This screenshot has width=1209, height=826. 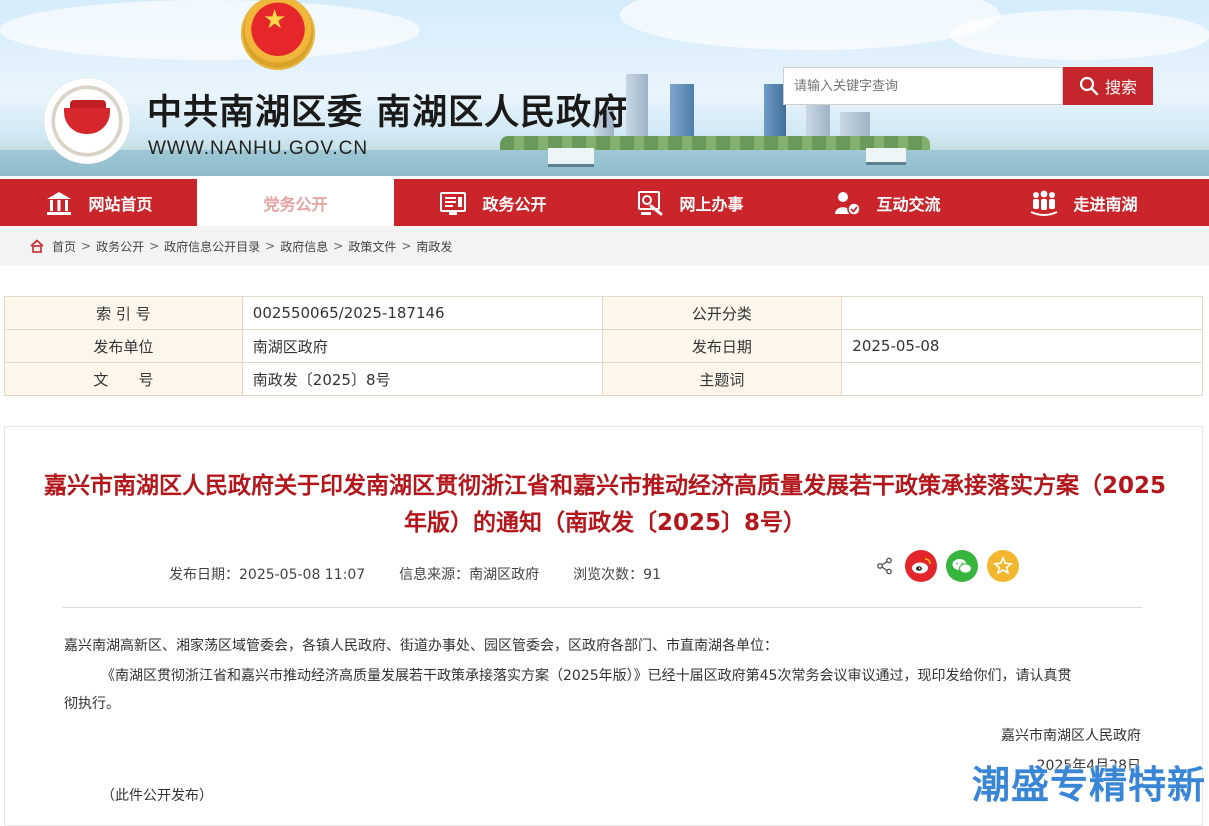 What do you see at coordinates (908, 204) in the screenshot?
I see `nav-item-label: 互动交流` at bounding box center [908, 204].